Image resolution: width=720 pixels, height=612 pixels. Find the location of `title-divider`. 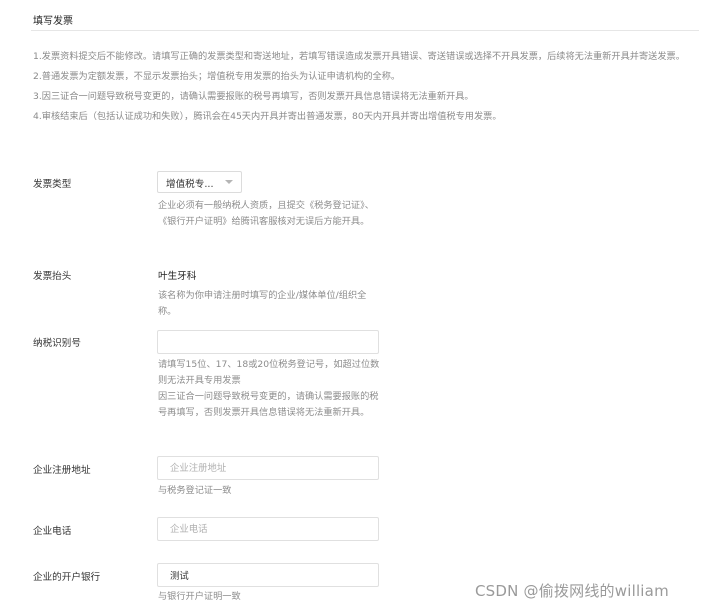

title-divider is located at coordinates (365, 30).